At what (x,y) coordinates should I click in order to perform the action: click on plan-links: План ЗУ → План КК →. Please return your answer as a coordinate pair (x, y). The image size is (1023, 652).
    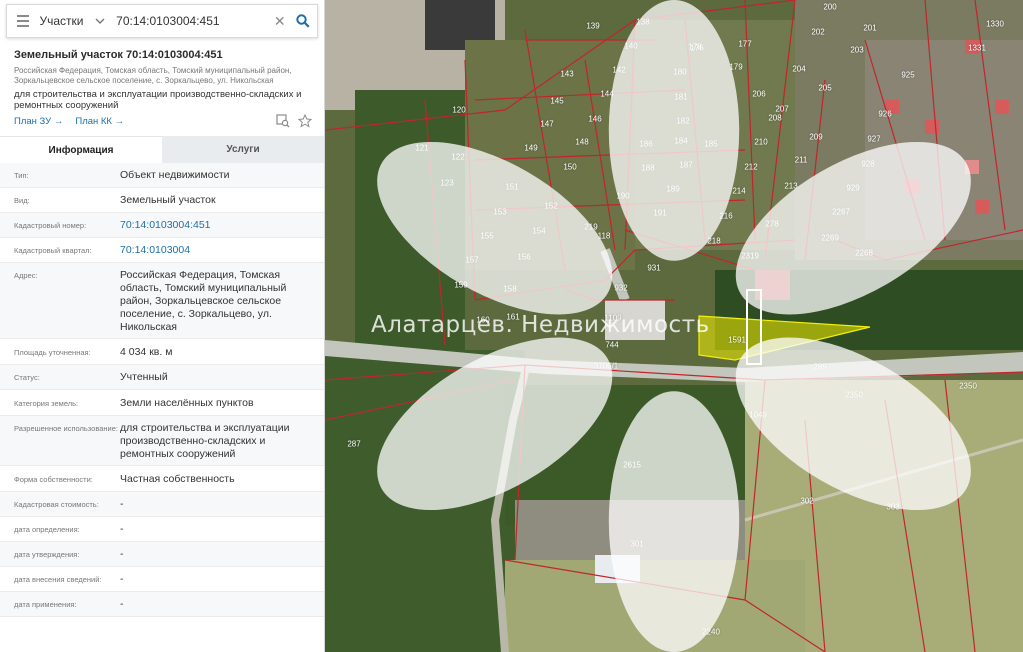
    Looking at the image, I should click on (69, 121).